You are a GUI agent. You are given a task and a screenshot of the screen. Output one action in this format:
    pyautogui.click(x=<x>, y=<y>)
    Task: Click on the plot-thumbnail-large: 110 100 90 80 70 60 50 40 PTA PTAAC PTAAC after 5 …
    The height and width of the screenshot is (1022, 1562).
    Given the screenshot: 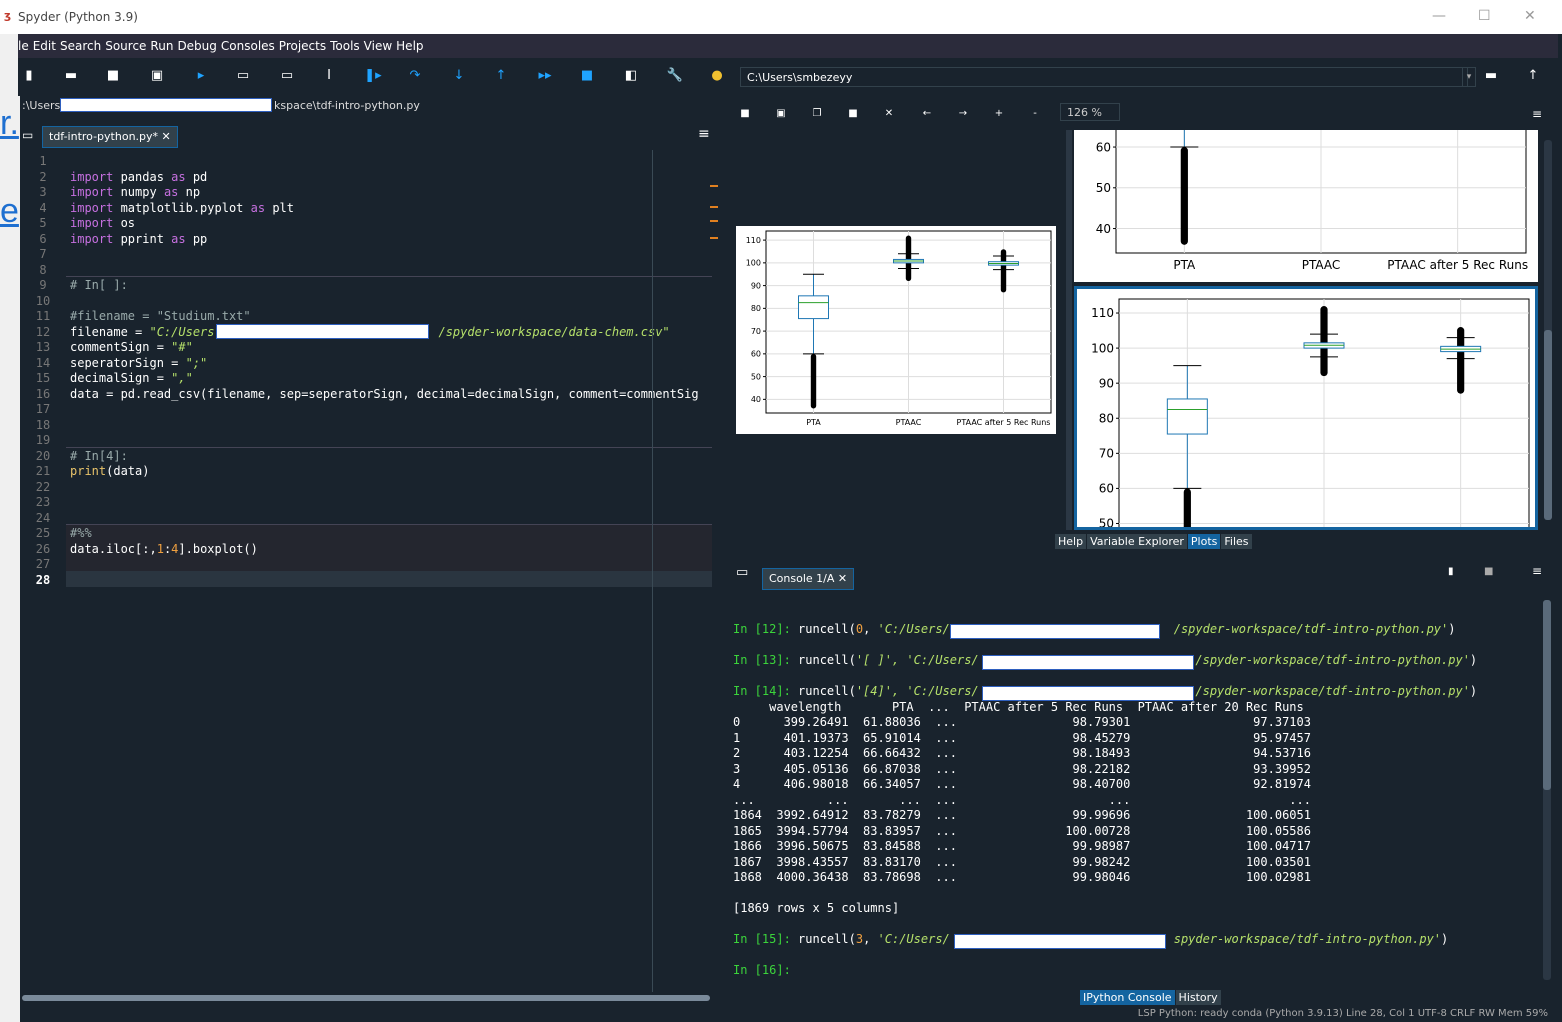 What is the action you would take?
    pyautogui.click(x=896, y=330)
    